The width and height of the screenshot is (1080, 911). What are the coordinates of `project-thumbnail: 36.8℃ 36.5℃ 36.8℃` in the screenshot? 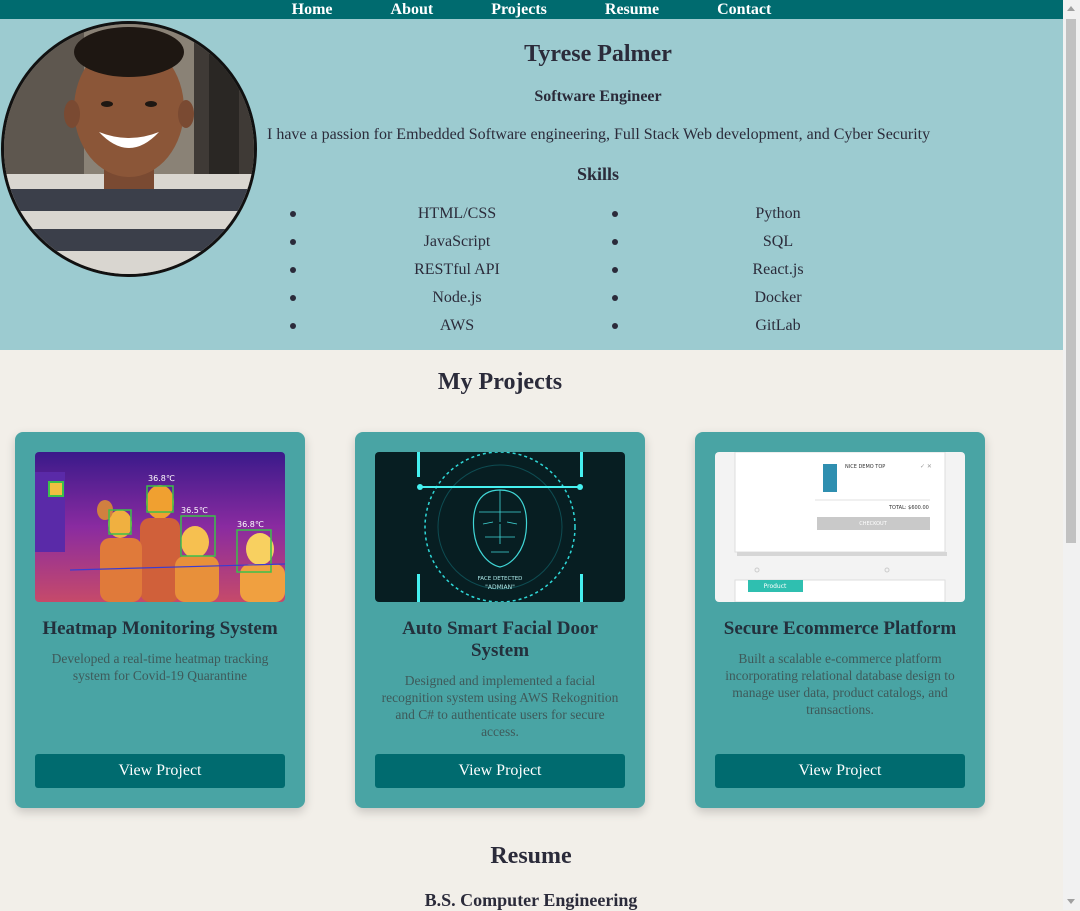 It's located at (160, 527).